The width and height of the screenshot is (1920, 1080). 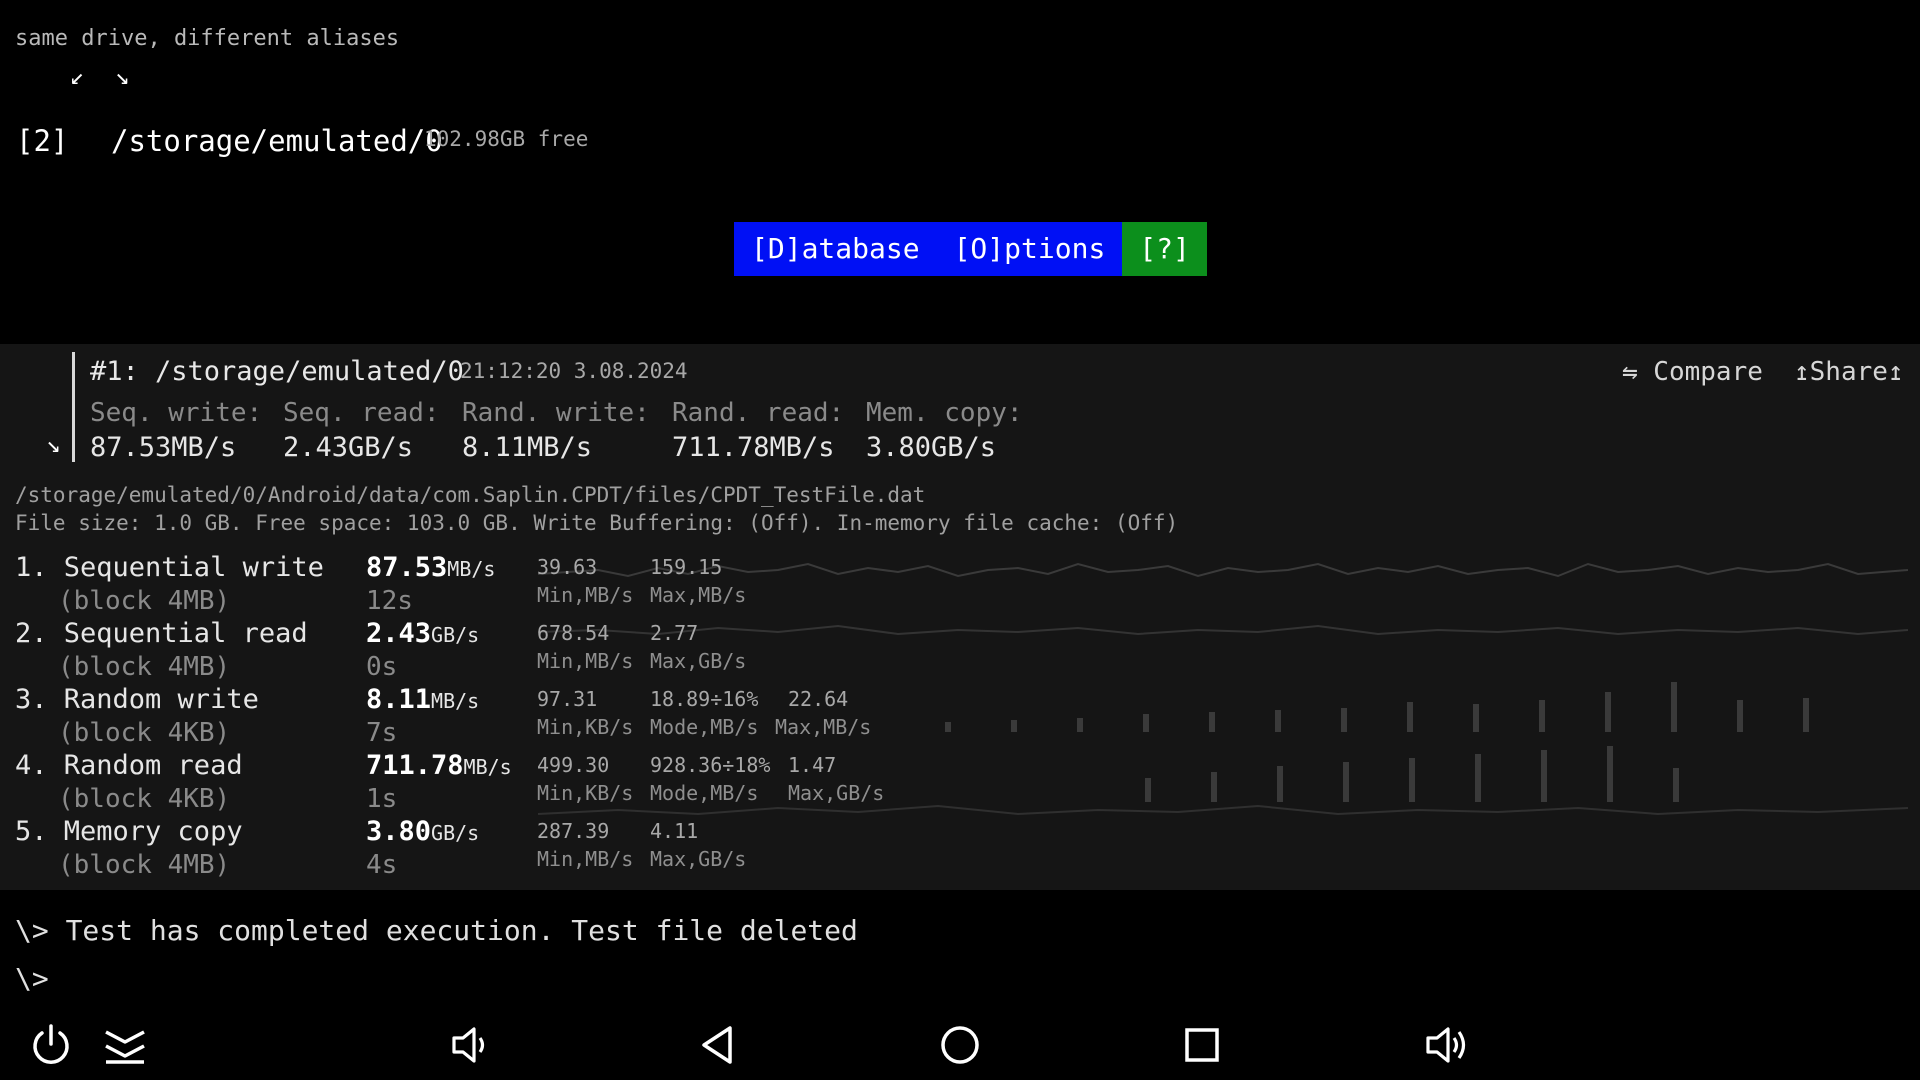 What do you see at coordinates (527, 447) in the screenshot?
I see `summary-value-rand-write: 8.11MB/s` at bounding box center [527, 447].